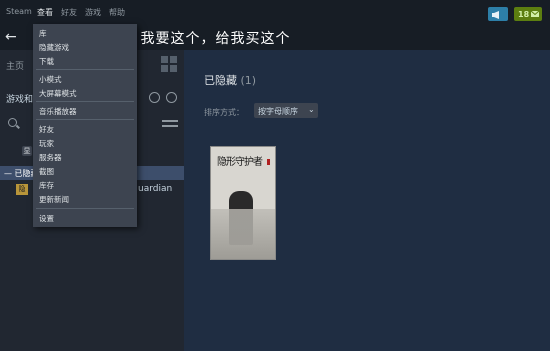 The image size is (550, 351). Describe the element at coordinates (54, 47) in the screenshot. I see `menu-item-hidden-games: 隐藏游戏` at that location.